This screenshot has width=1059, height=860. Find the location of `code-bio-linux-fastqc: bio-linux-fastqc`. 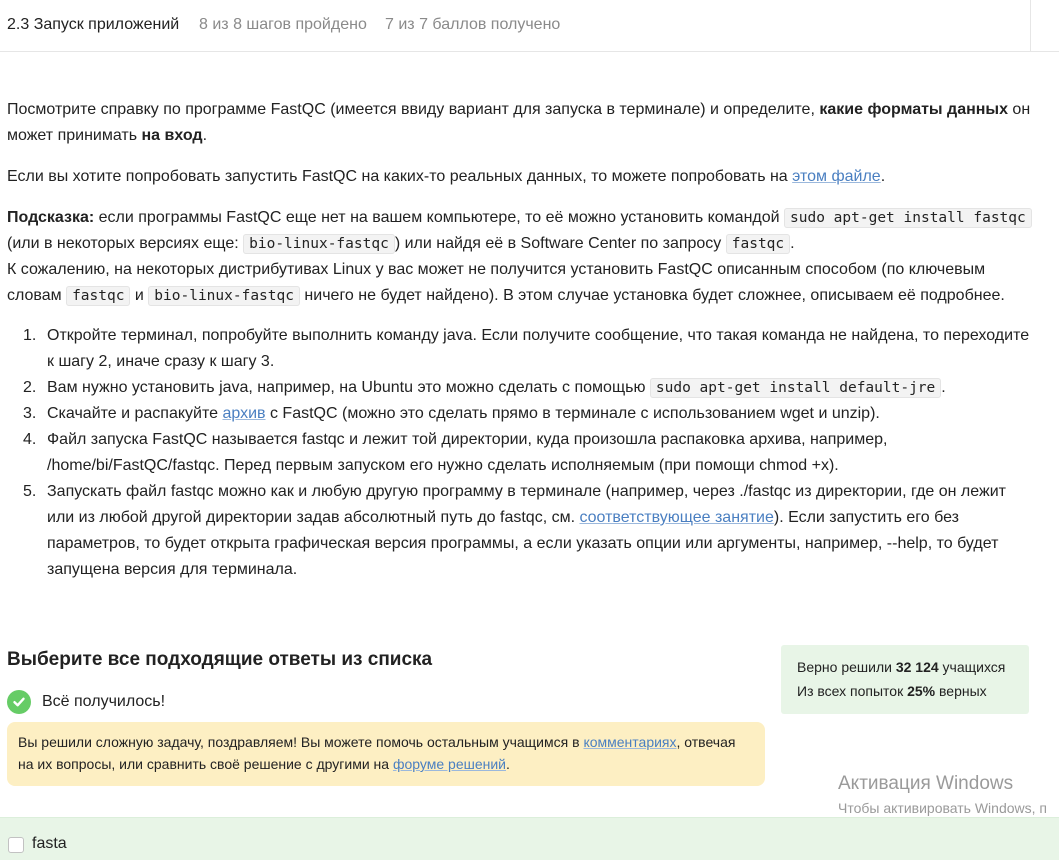

code-bio-linux-fastqc: bio-linux-fastqc is located at coordinates (319, 244).